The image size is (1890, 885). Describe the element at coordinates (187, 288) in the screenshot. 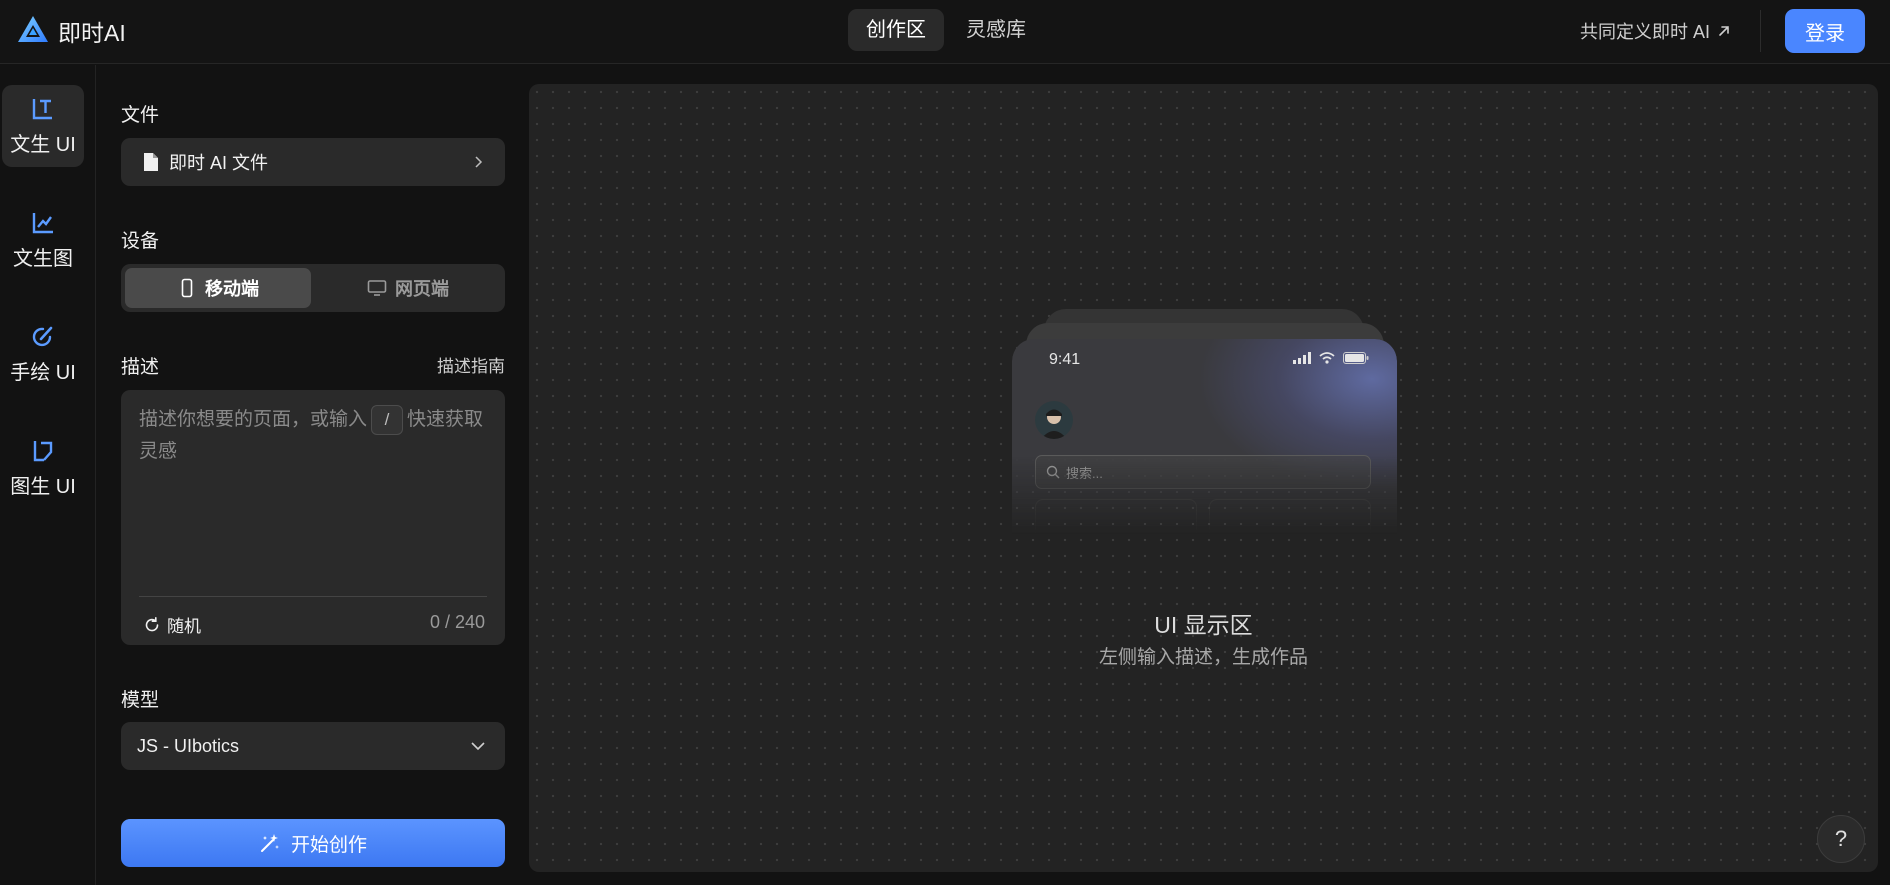

I see `mobile-icon` at that location.